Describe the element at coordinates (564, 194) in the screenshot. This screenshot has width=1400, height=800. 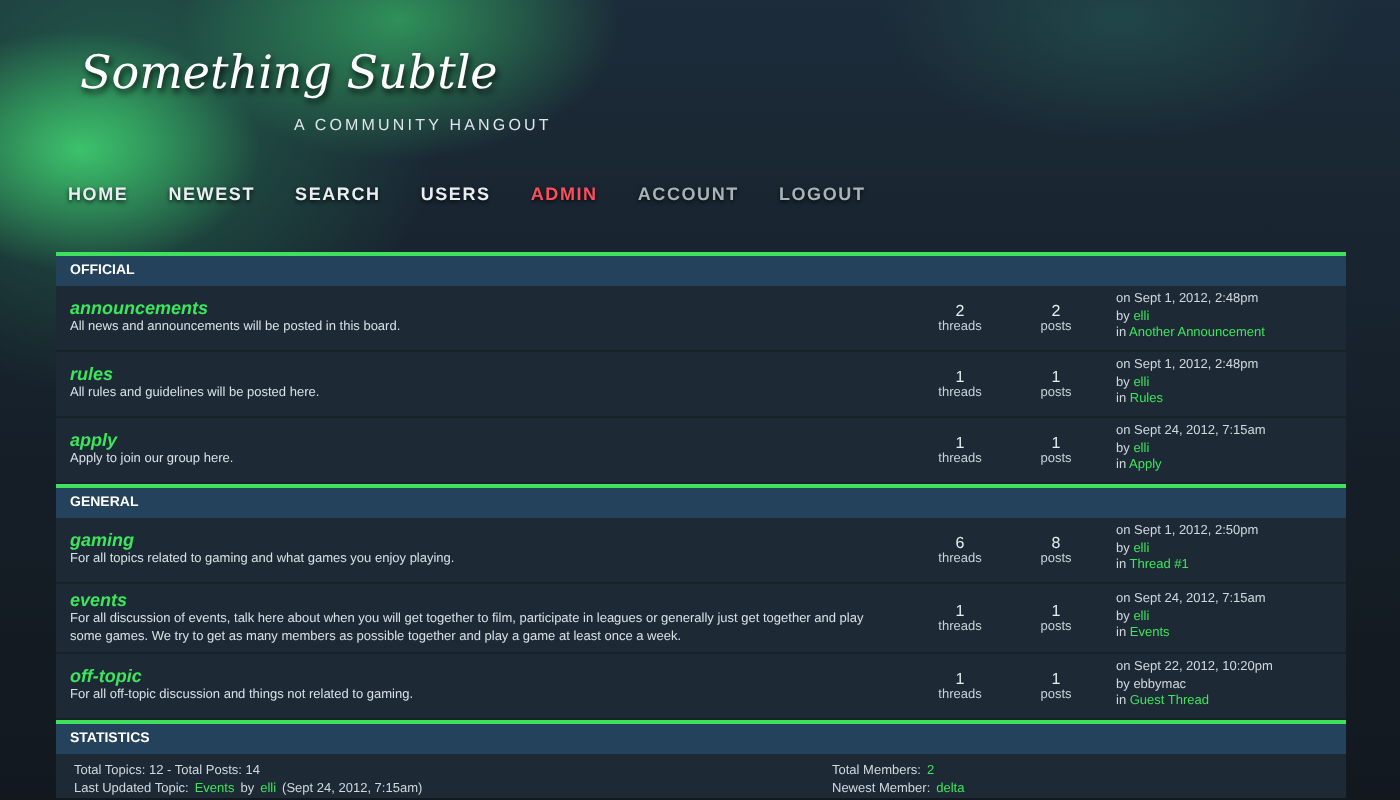
I see `nav-link: ADMIN` at that location.